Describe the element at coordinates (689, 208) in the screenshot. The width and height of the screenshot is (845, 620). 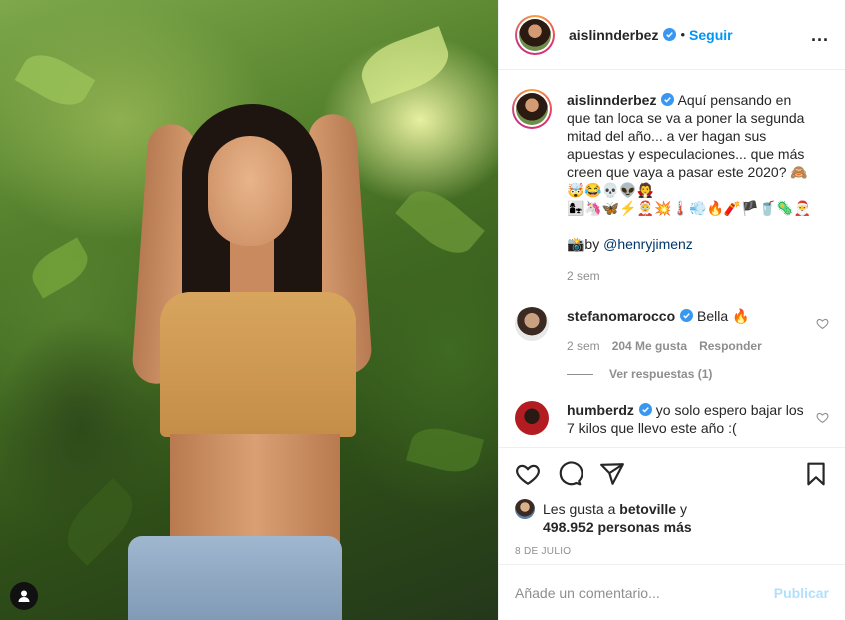
I see `caption-emoji-line: 👩‍👧🦄🦋⚡🤶💥🌡️💨🔥🧨🏴🥤🦠🎅` at that location.